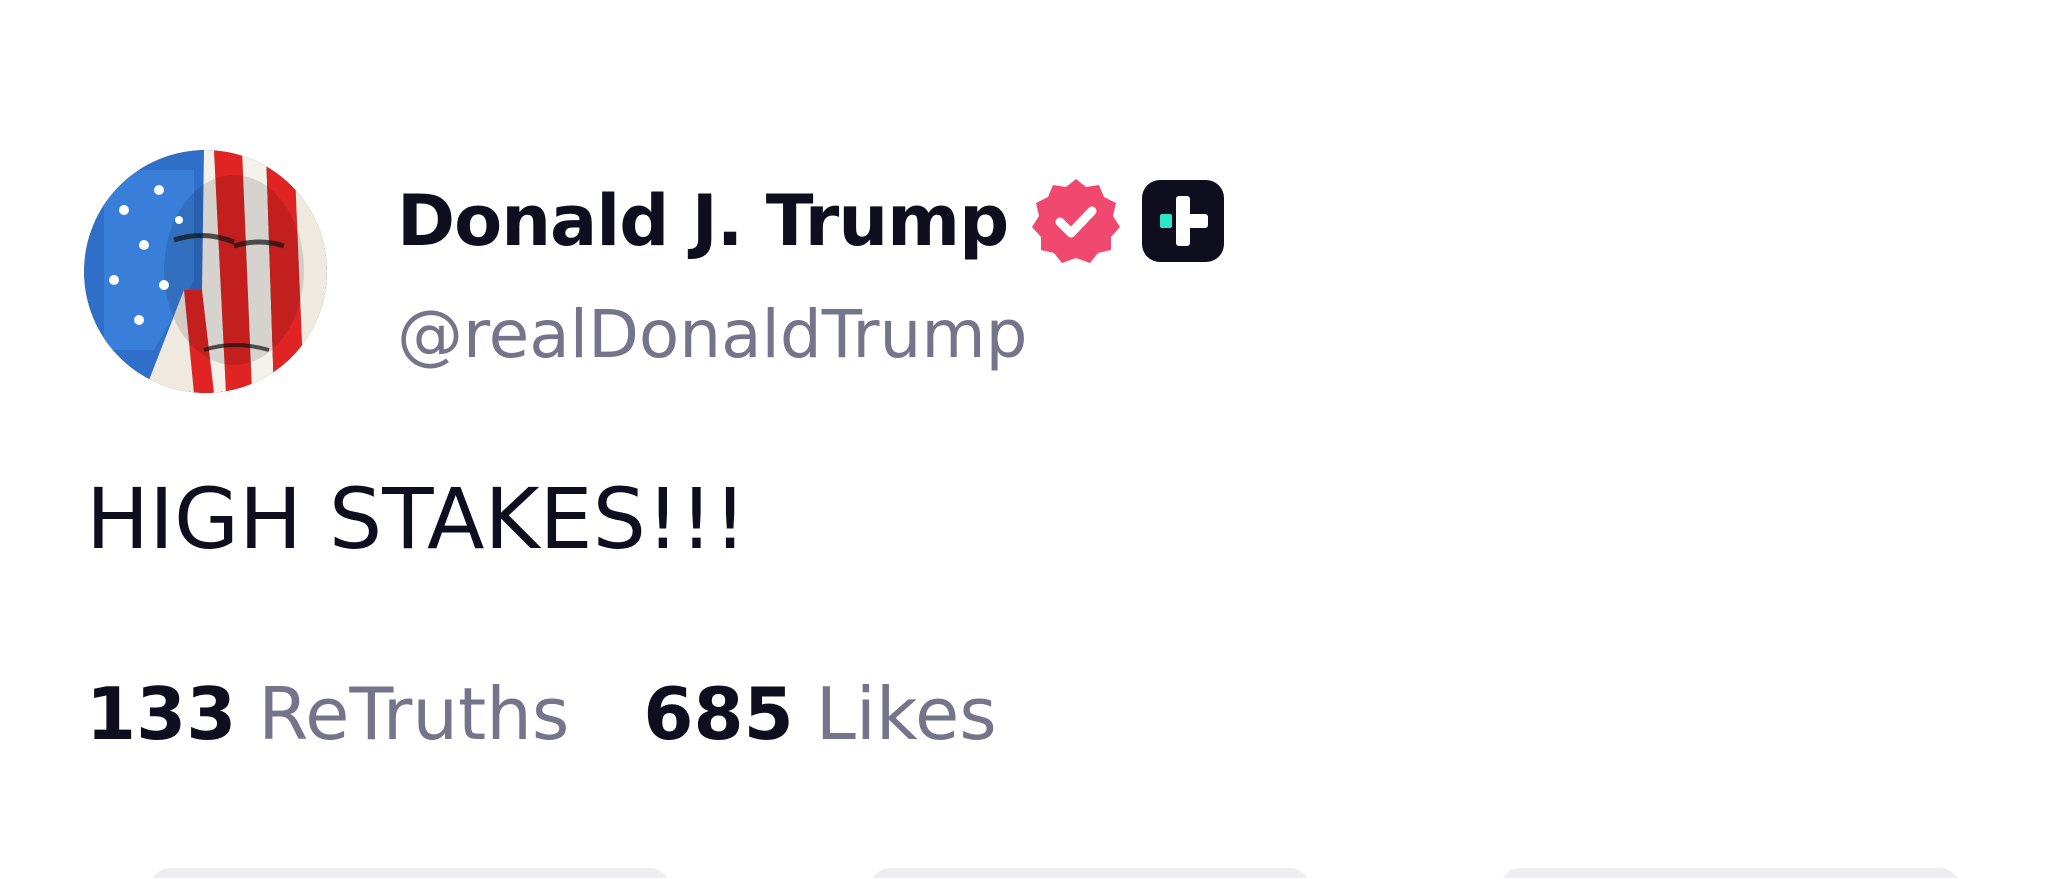 The height and width of the screenshot is (878, 2048). I want to click on action-button-like, so click(1730, 873).